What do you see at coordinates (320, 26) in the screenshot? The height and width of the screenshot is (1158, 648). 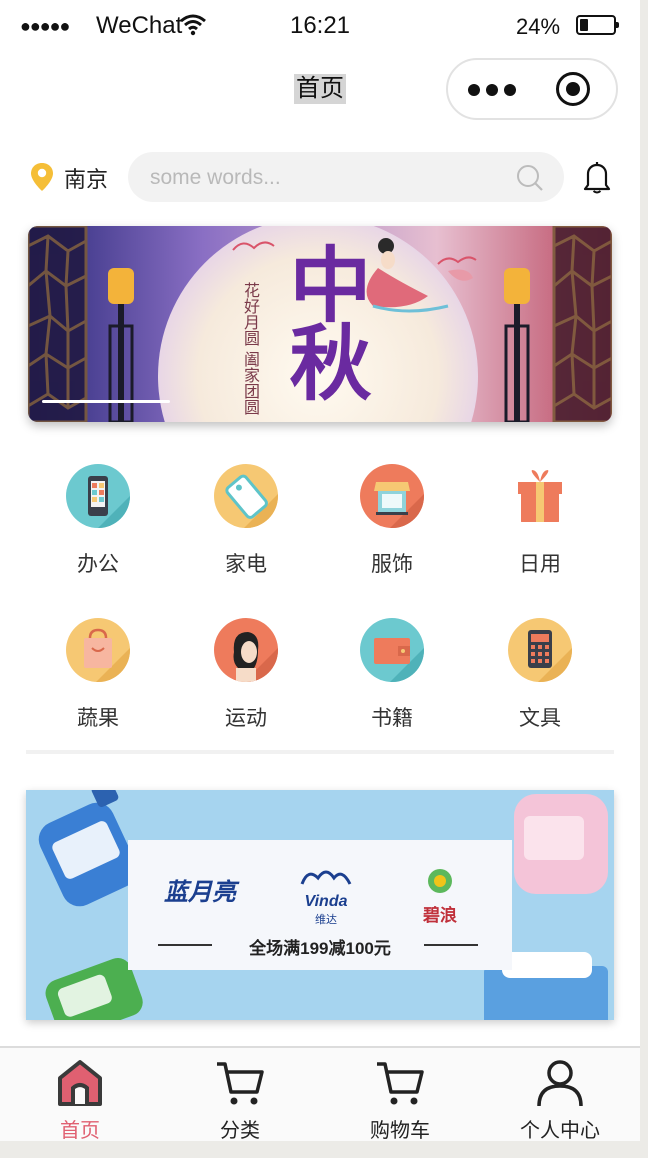 I see `status-bar: ●●●●● WeChat 16:21 24%` at bounding box center [320, 26].